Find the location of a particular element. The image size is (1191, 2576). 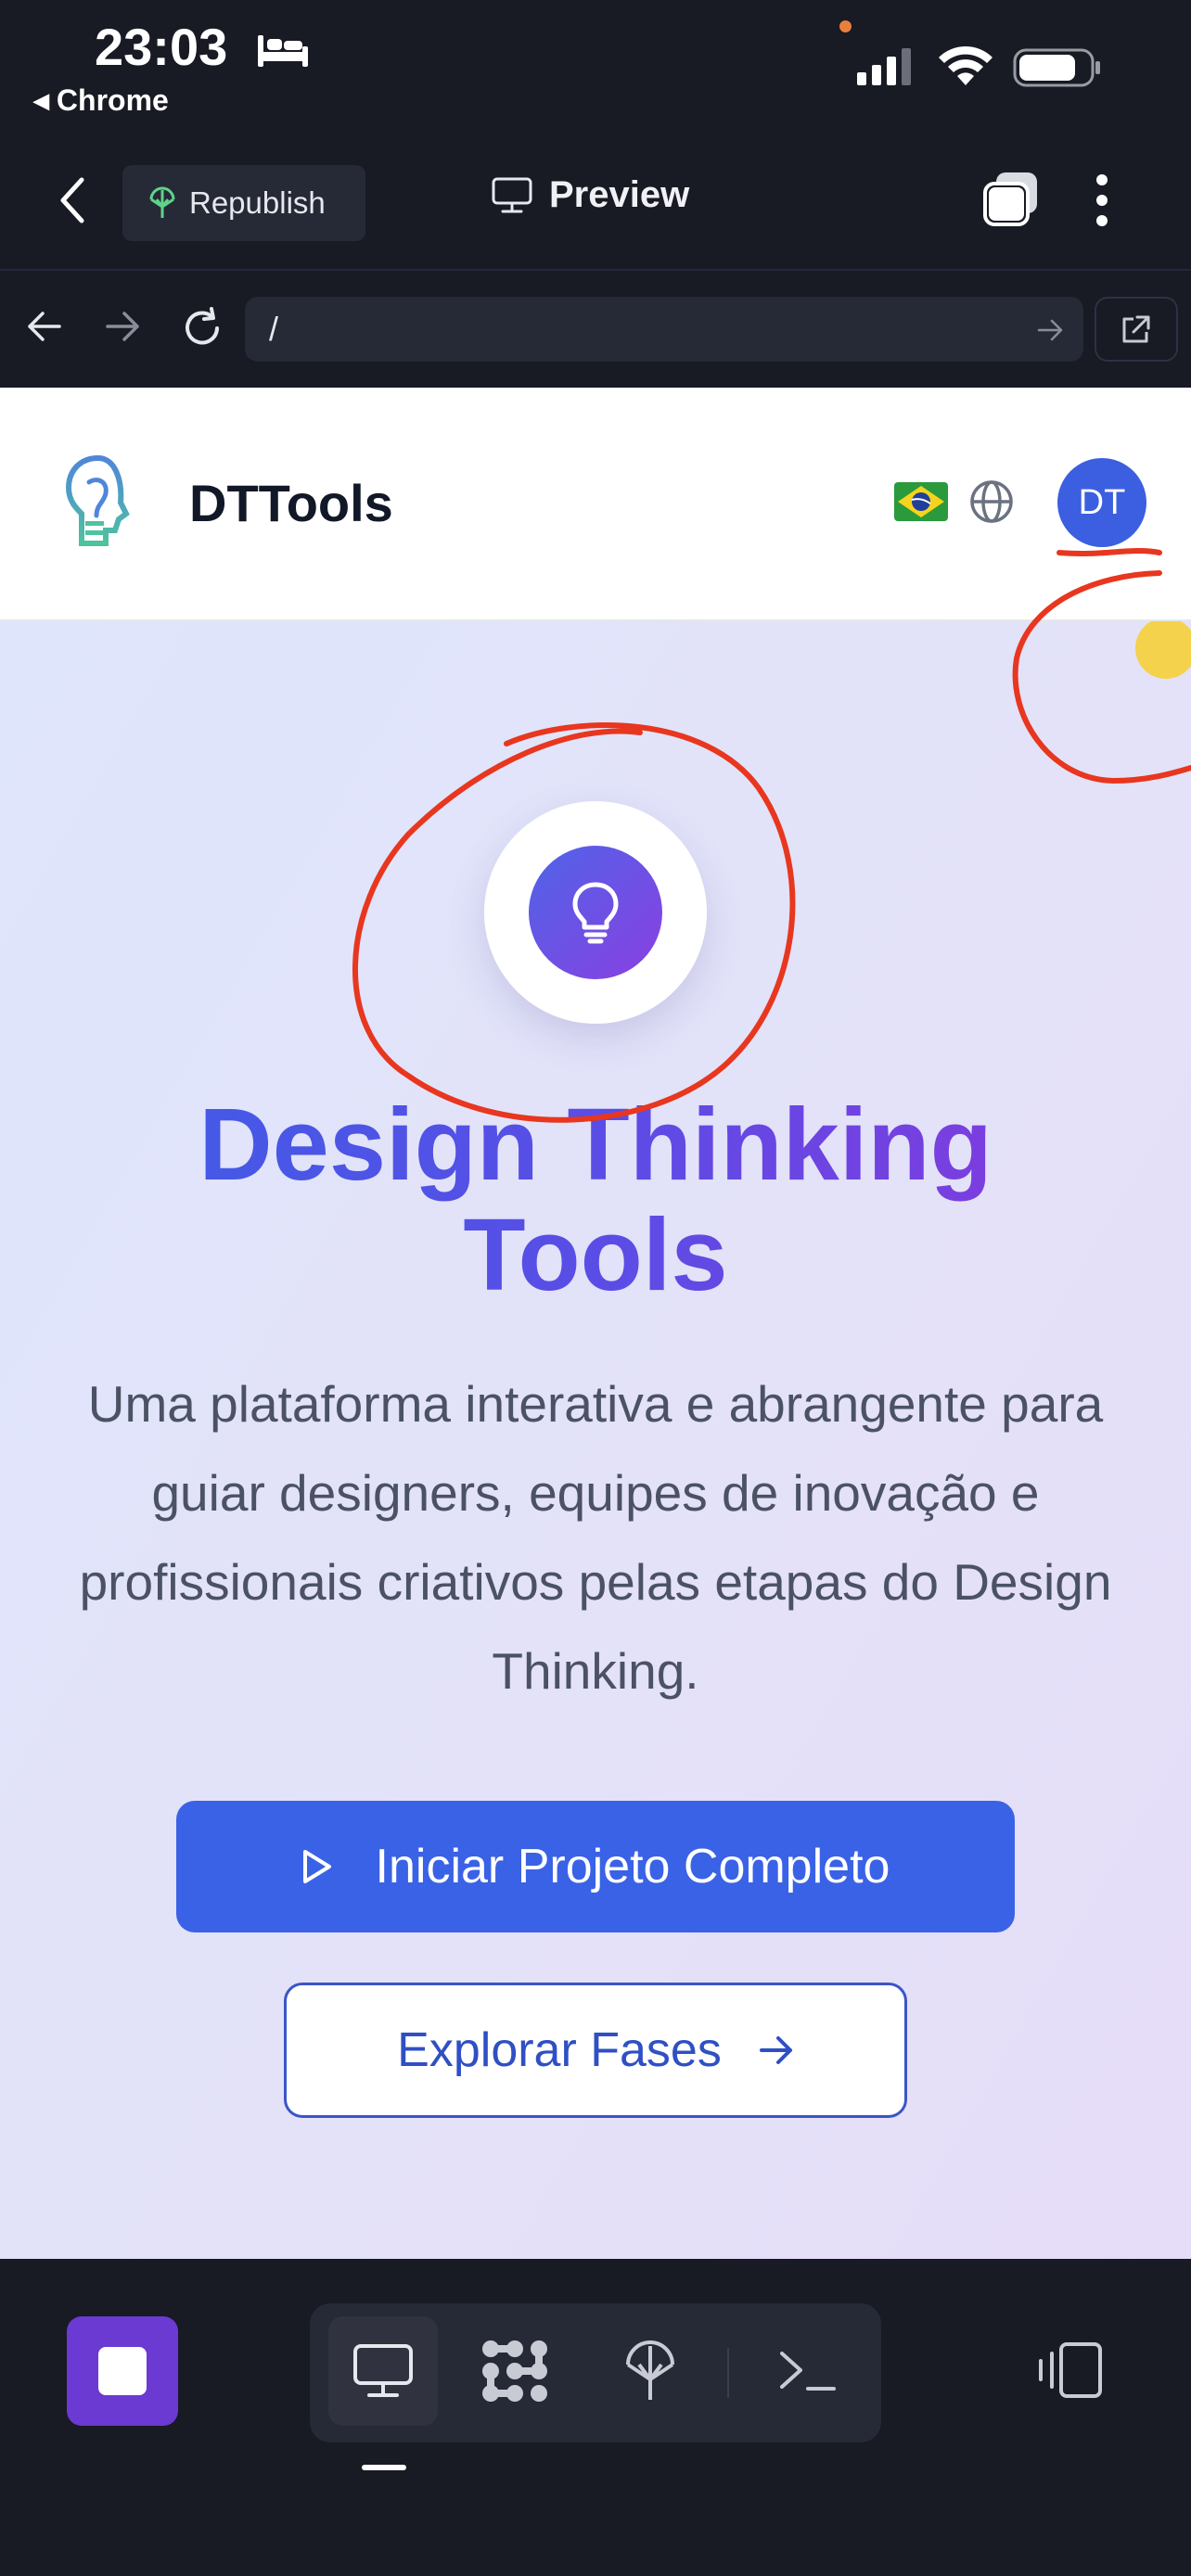

lightbulb-icon is located at coordinates (595, 913).